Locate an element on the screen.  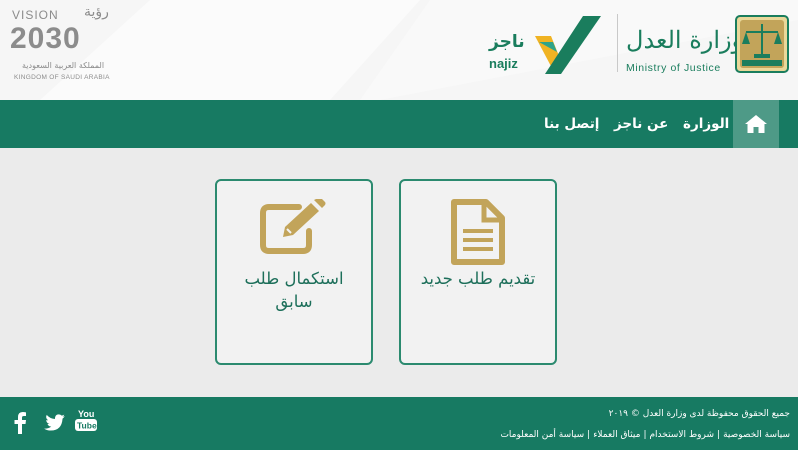
continue-request-label: استكمال طلب سابق is located at coordinates (294, 290).